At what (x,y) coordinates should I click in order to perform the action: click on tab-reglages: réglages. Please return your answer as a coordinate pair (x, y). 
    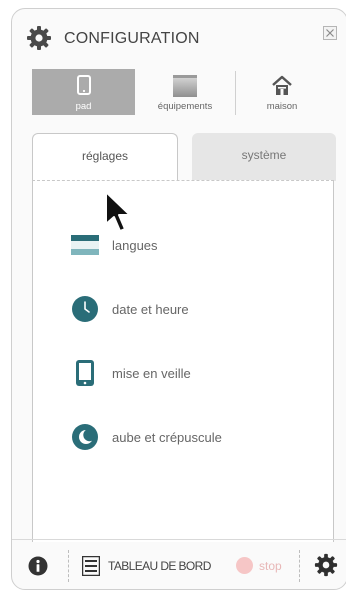
    Looking at the image, I should click on (105, 157).